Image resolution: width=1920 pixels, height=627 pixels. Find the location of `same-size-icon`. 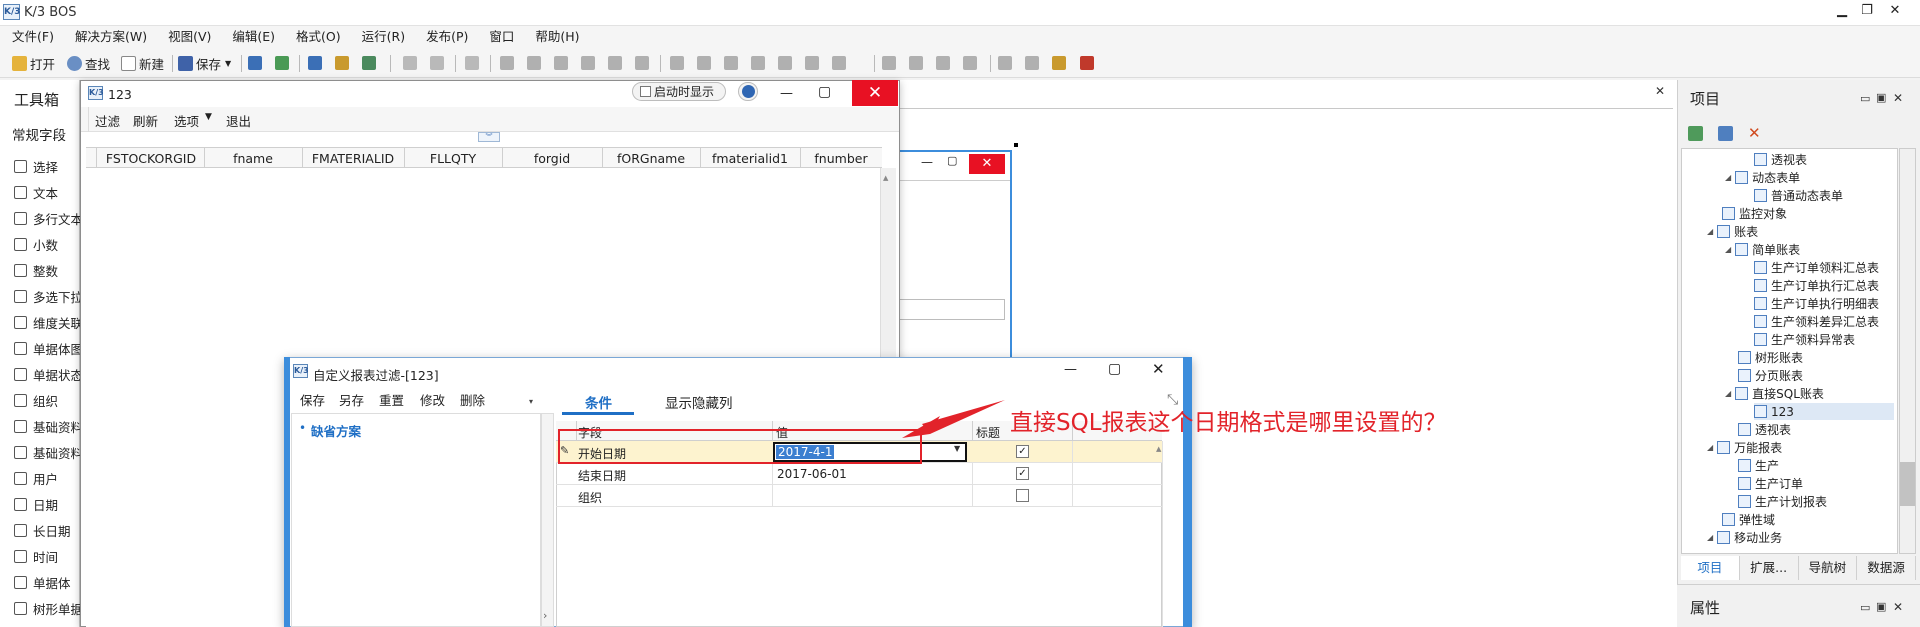

same-size-icon is located at coordinates (731, 63).